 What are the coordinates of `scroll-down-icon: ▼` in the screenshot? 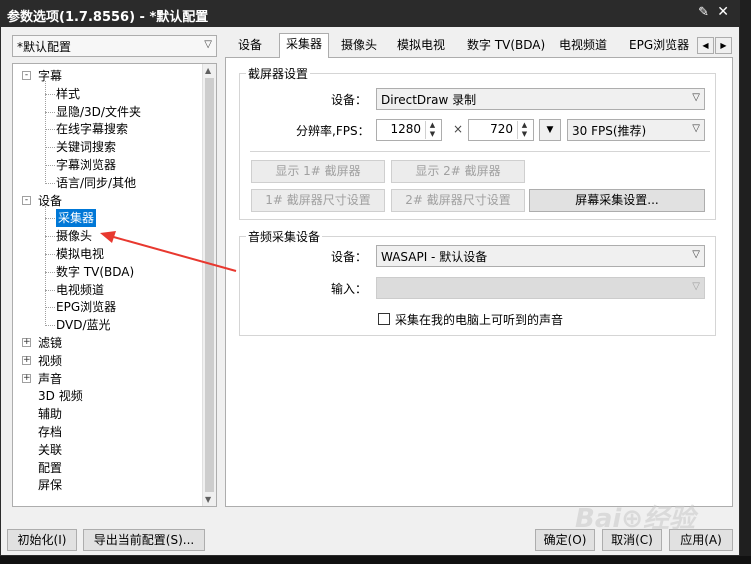 It's located at (208, 499).